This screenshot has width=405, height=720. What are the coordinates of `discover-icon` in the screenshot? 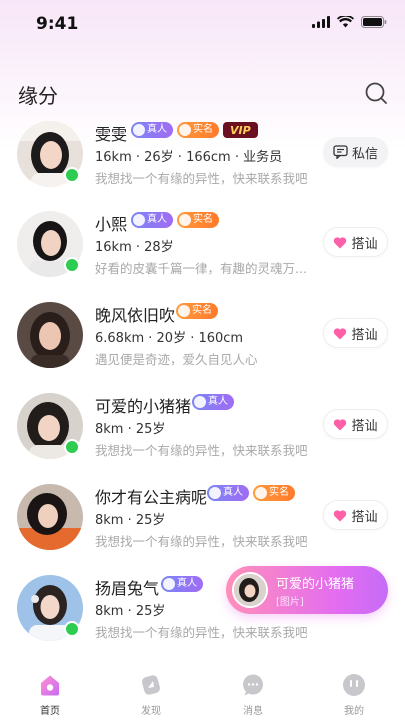 It's located at (151, 685).